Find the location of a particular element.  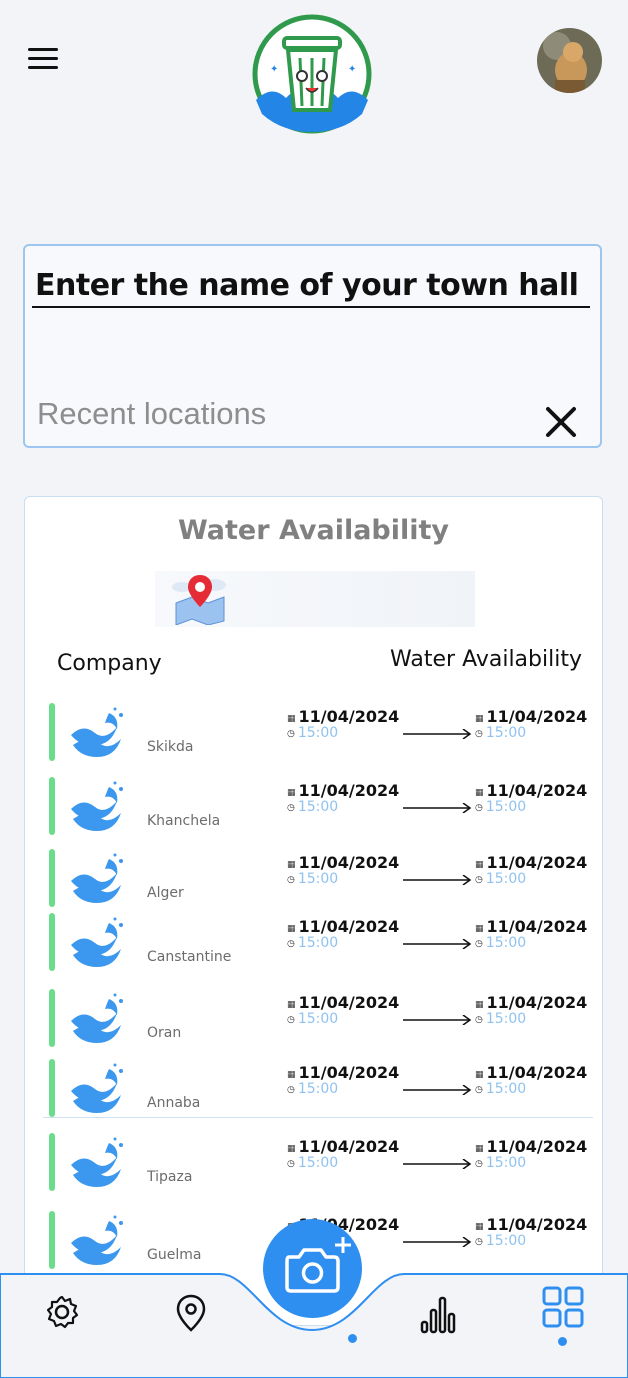

edge-patch is located at coordinates (602, 606).